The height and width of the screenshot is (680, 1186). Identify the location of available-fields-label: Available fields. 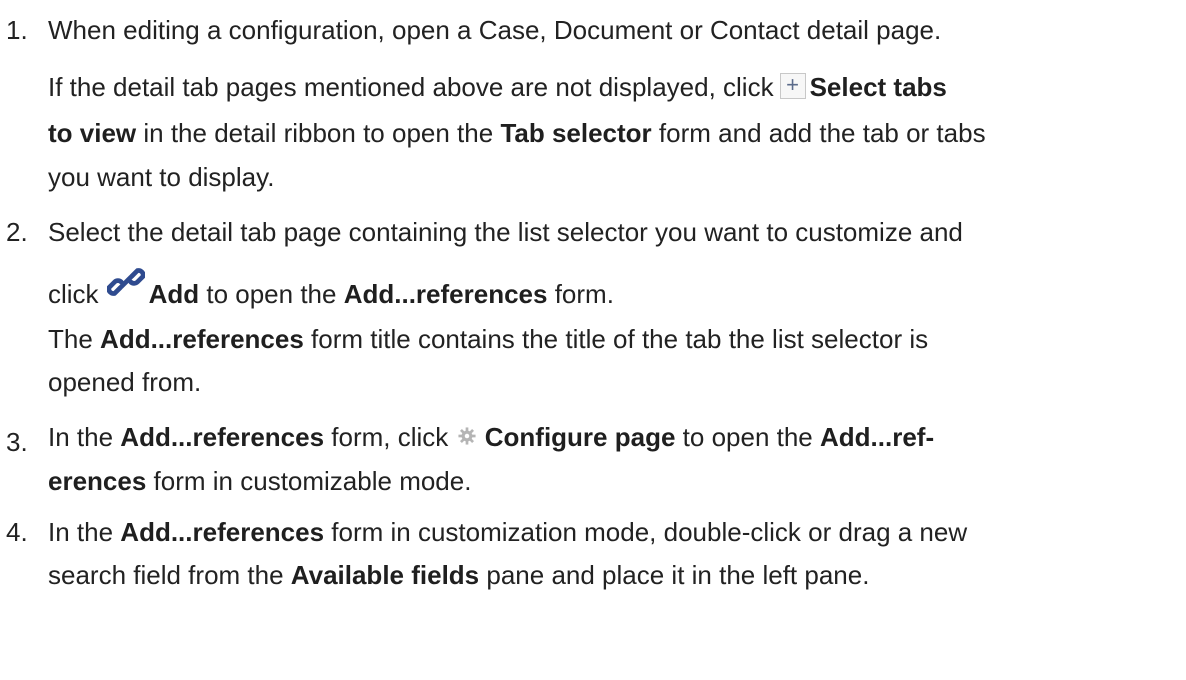
(385, 575).